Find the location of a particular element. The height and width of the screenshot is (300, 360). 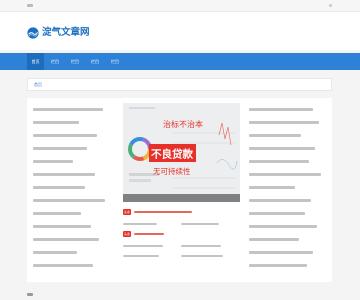

nav-item-3: 栏目 is located at coordinates (95, 61).